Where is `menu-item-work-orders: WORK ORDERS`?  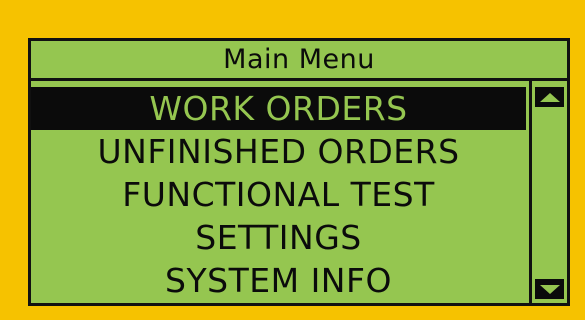 menu-item-work-orders: WORK ORDERS is located at coordinates (278, 108).